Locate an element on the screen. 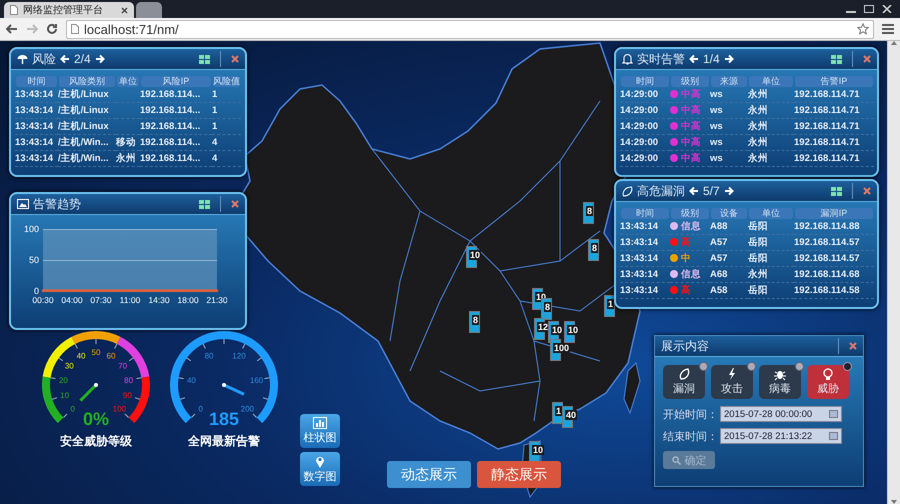 The width and height of the screenshot is (900, 504). table-cell: ws is located at coordinates (729, 95).